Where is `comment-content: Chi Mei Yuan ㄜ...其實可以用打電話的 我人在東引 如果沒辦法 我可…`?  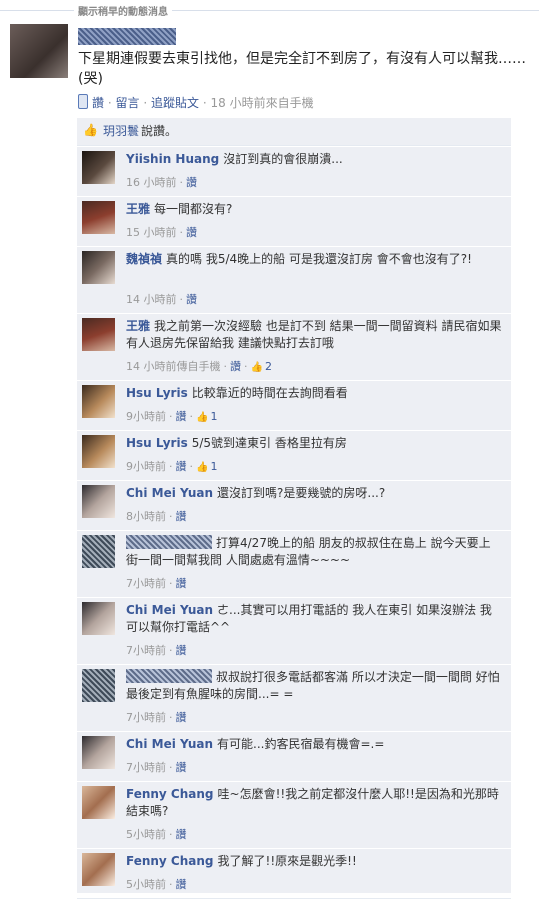
comment-content: Chi Mei Yuan ㄜ...其實可以用打電話的 我人在東引 如果沒辦法 我可… is located at coordinates (314, 619).